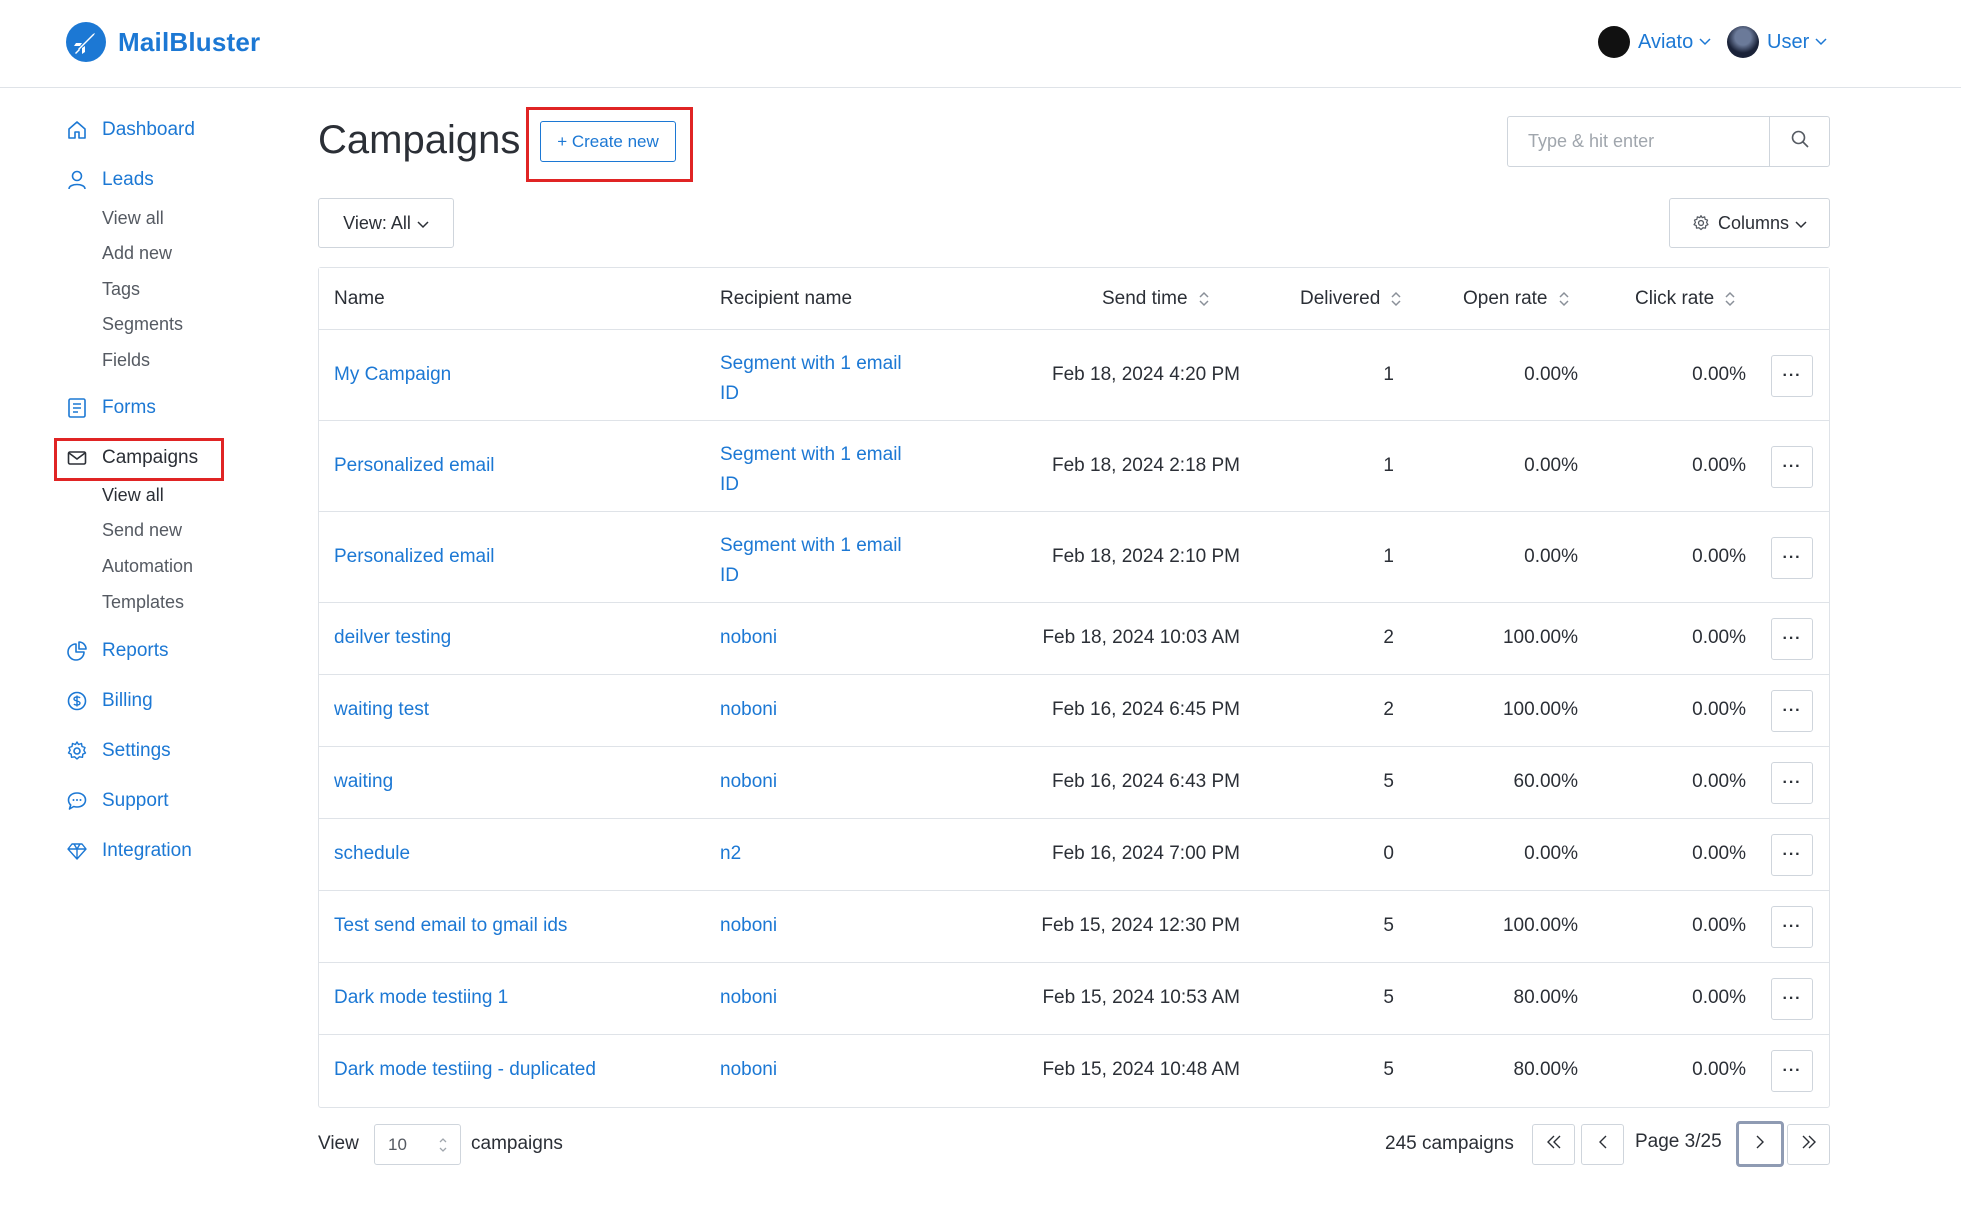 The height and width of the screenshot is (1212, 1961). What do you see at coordinates (1777, 42) in the screenshot?
I see `user-menu: User` at bounding box center [1777, 42].